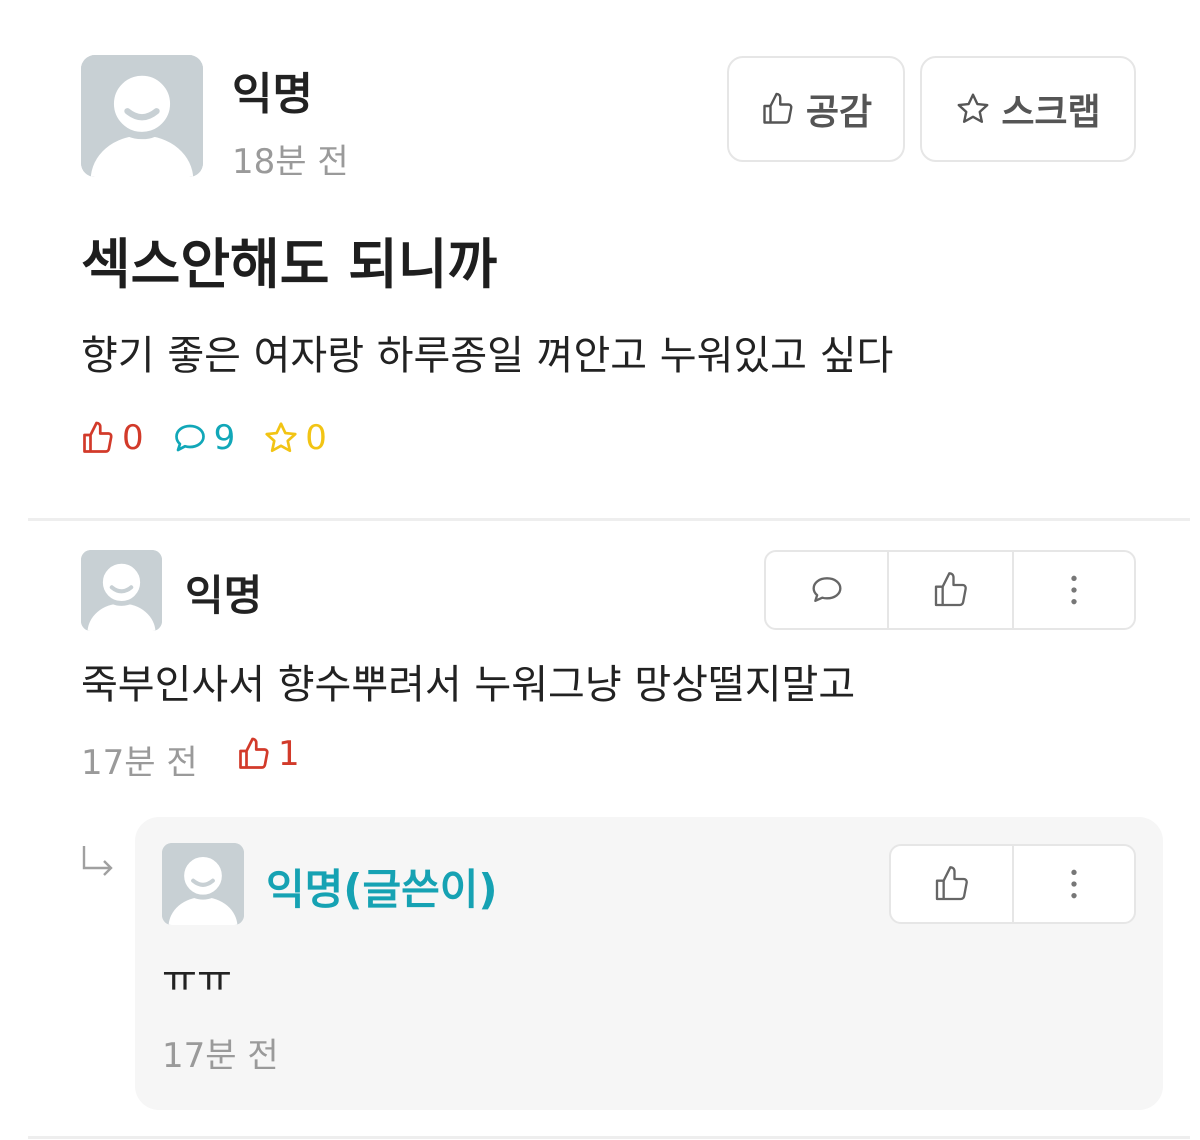 The image size is (1200, 1140). I want to click on post-author-name: 익명, so click(272, 94).